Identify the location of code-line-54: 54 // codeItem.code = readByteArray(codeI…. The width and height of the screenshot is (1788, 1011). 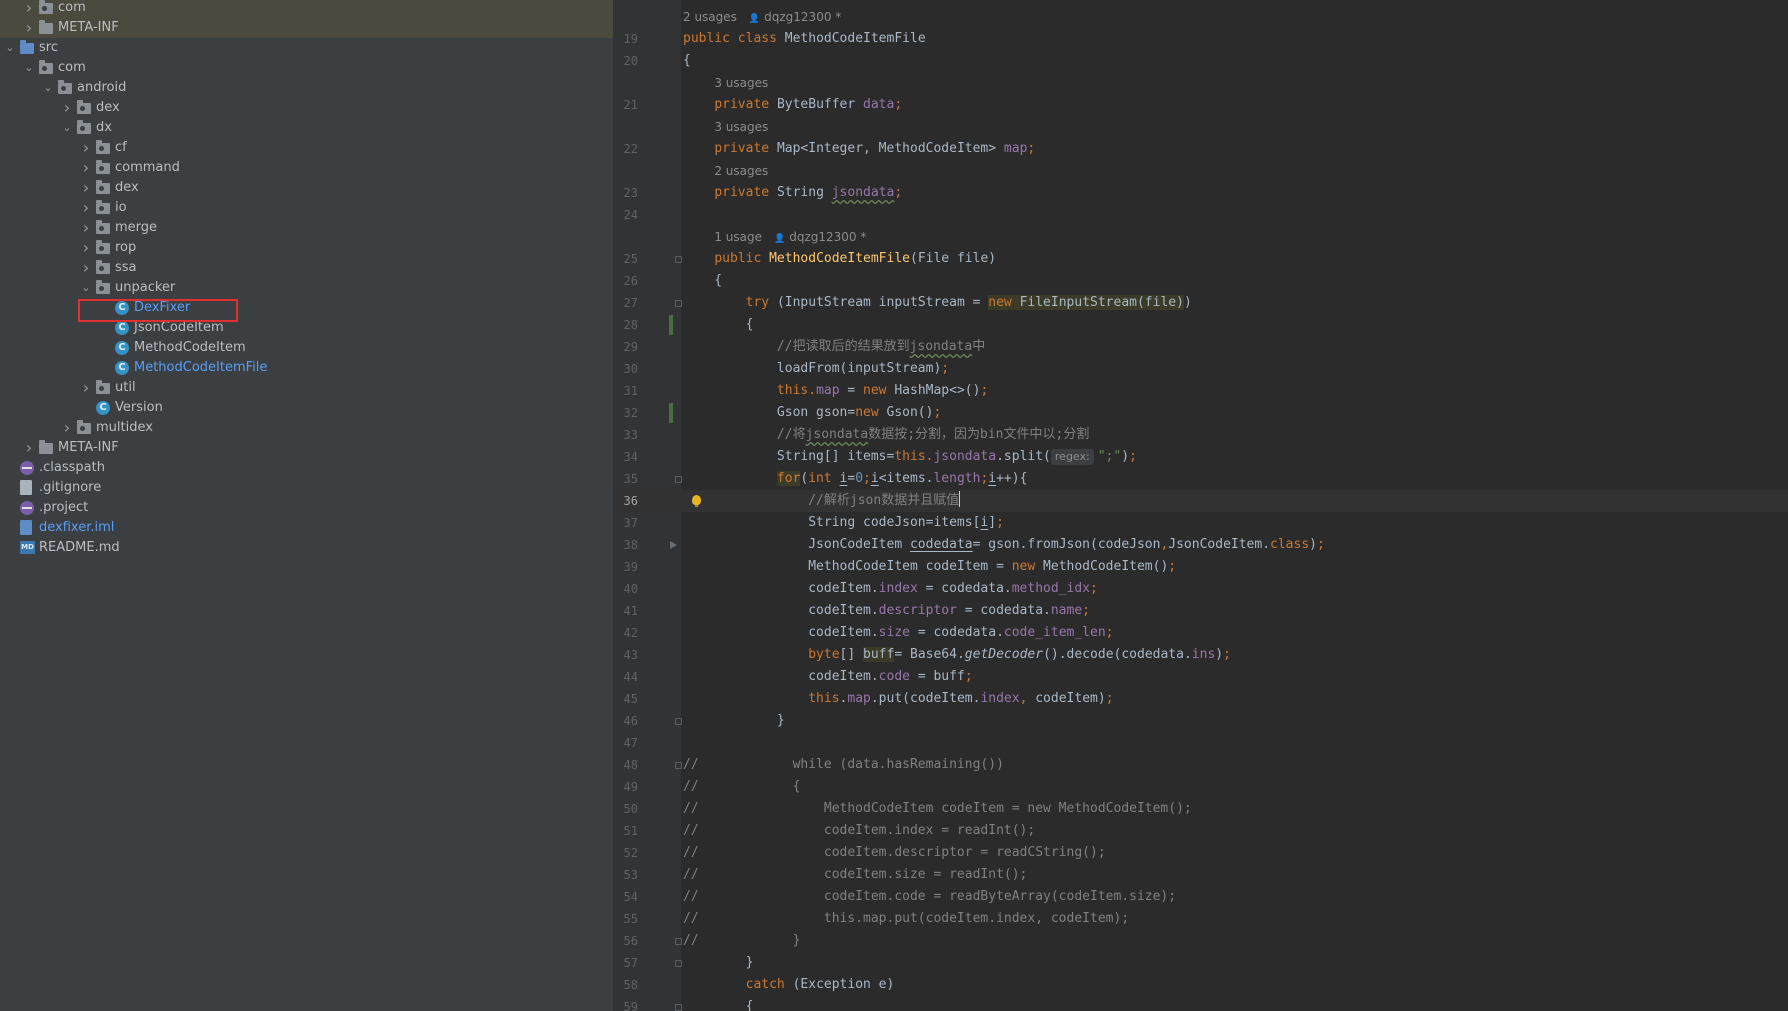
(1200, 897).